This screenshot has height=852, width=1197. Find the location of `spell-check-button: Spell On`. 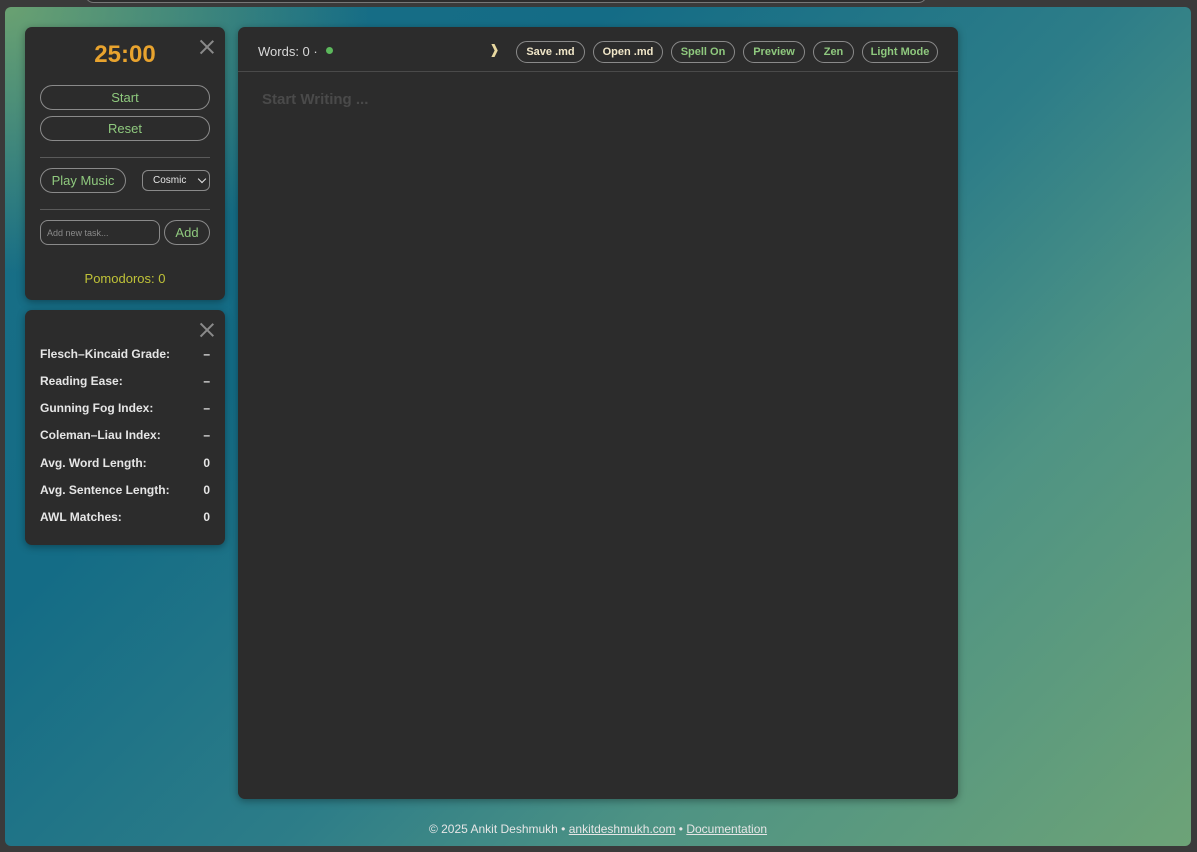

spell-check-button: Spell On is located at coordinates (703, 52).